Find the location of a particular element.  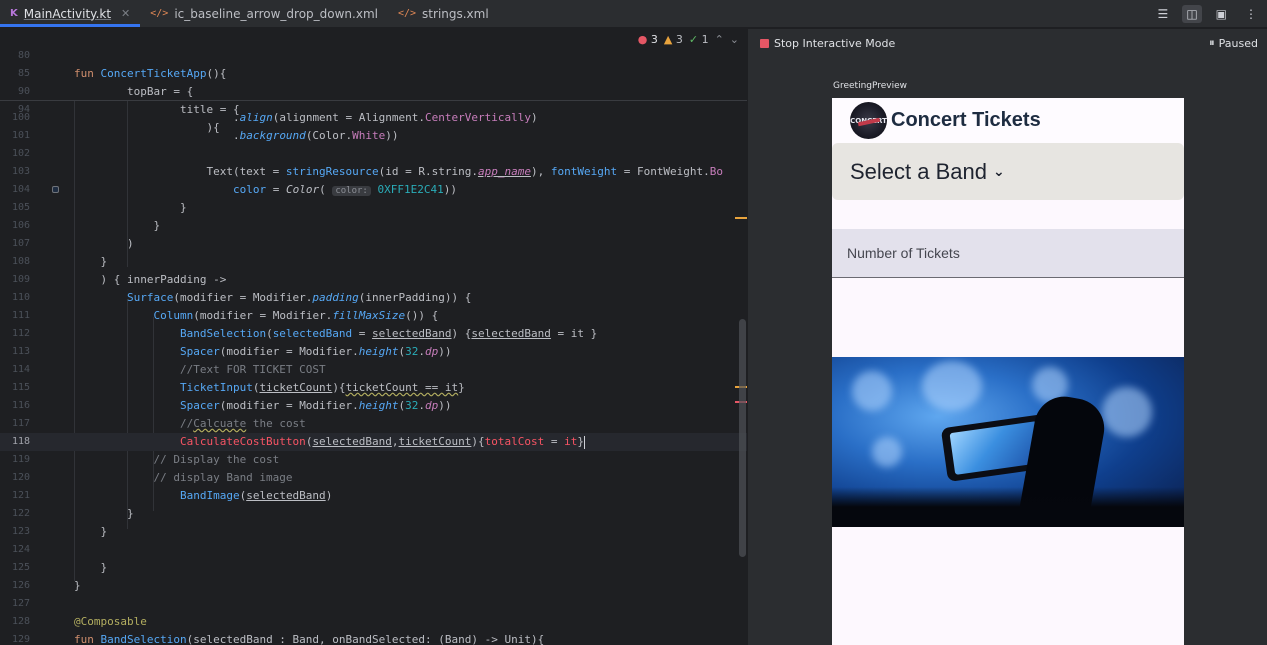

code-text: // display Band image is located at coordinates (183, 477).